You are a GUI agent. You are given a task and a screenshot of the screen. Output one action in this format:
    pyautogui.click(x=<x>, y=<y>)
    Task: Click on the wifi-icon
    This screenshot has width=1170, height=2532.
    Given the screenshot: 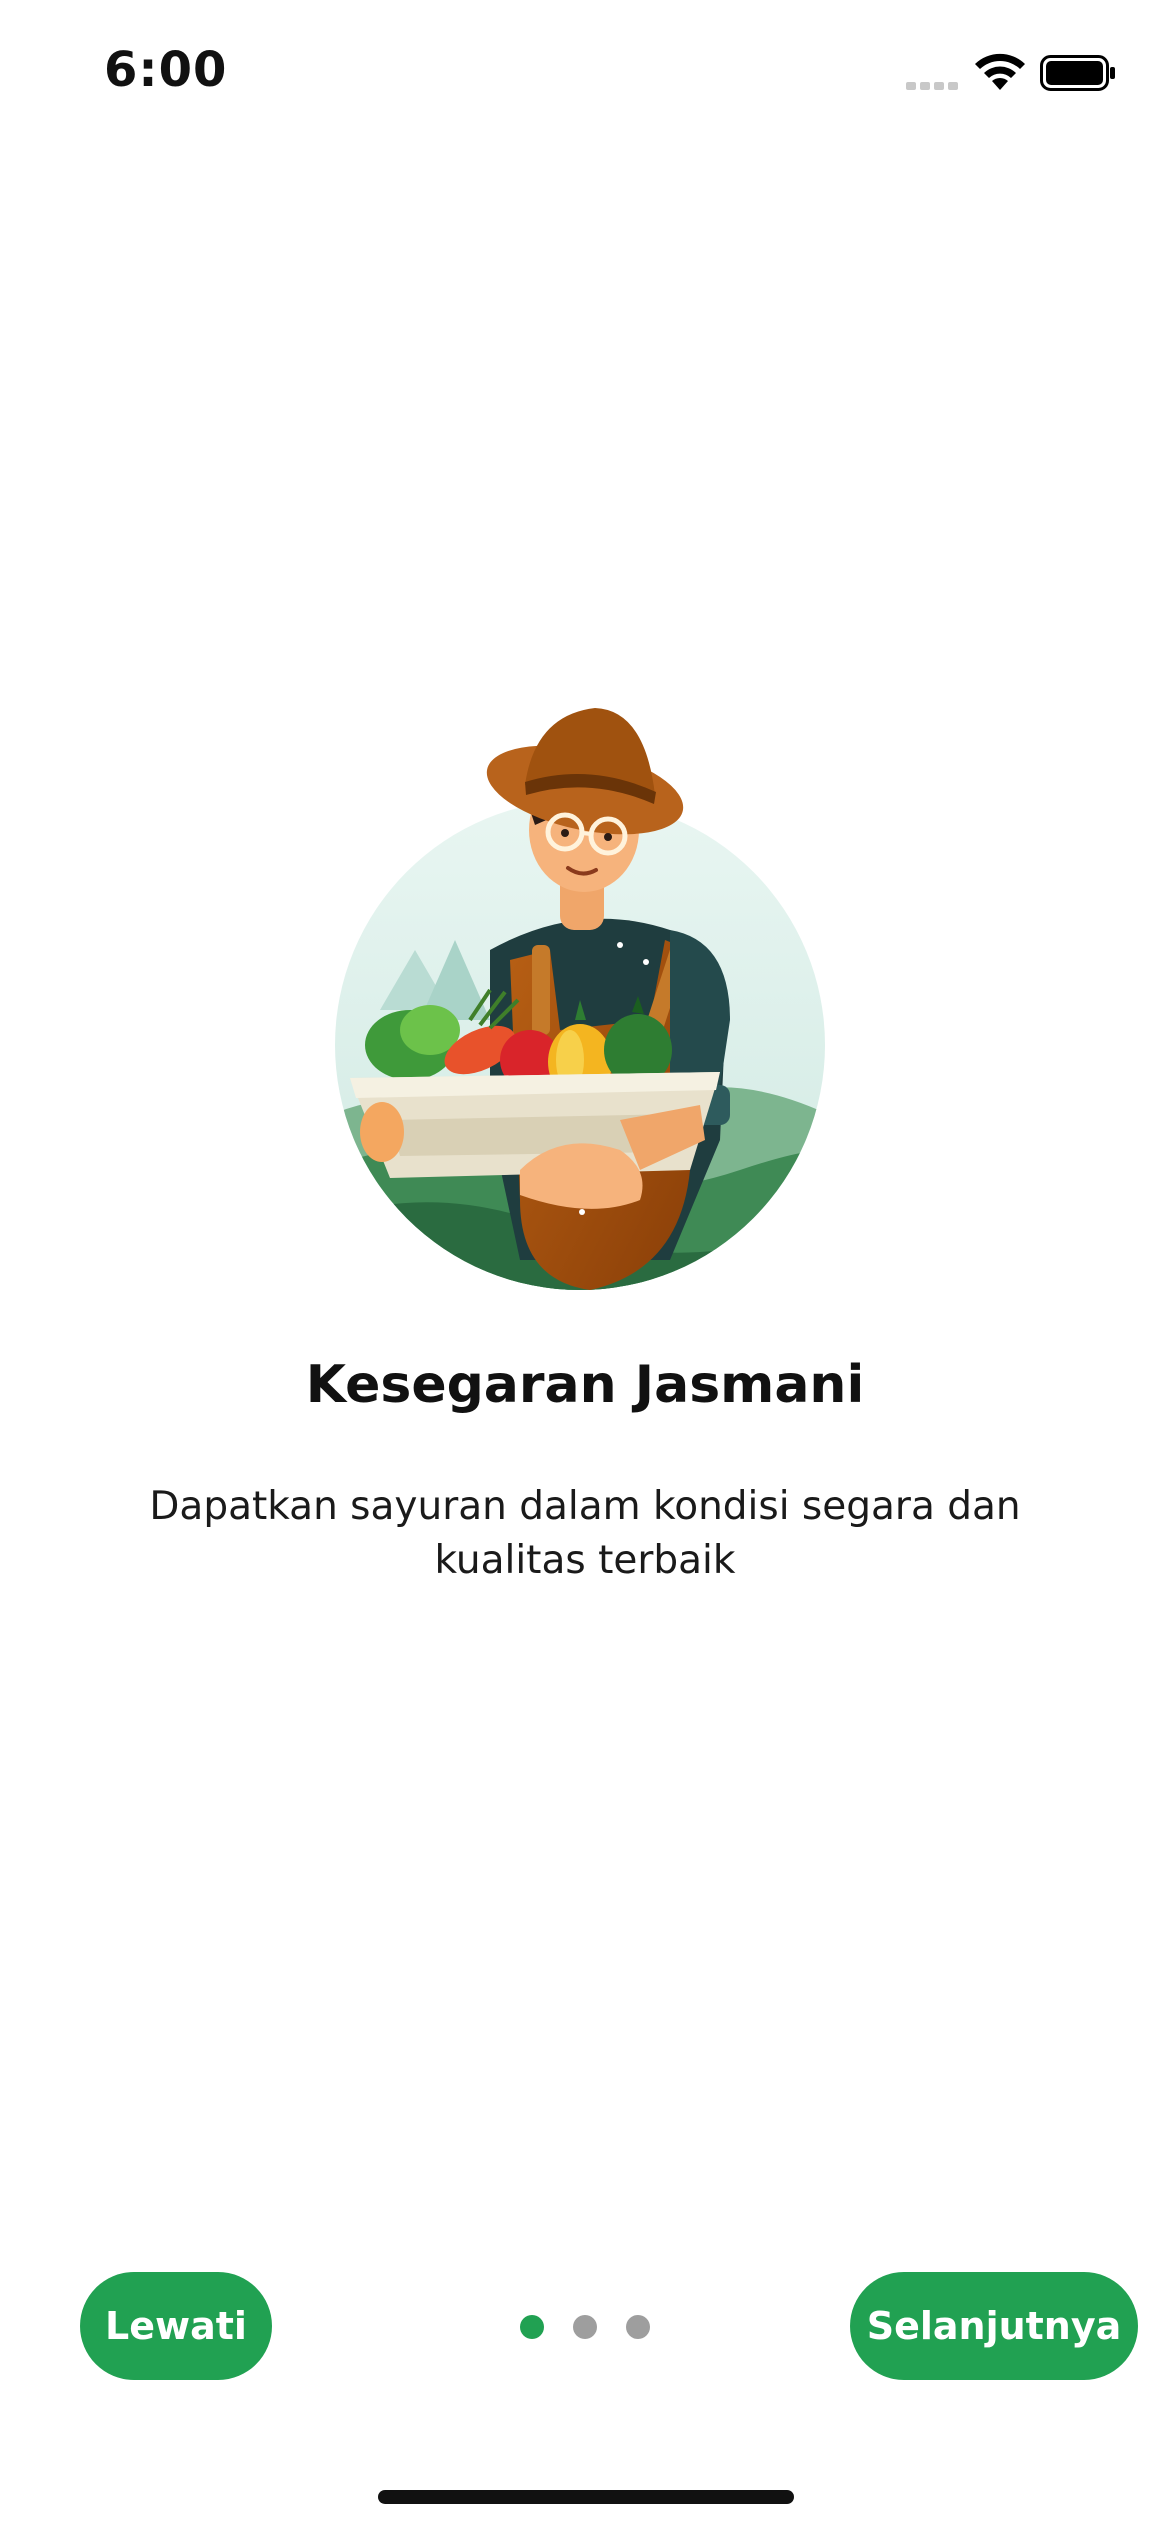 What is the action you would take?
    pyautogui.click(x=1000, y=71)
    